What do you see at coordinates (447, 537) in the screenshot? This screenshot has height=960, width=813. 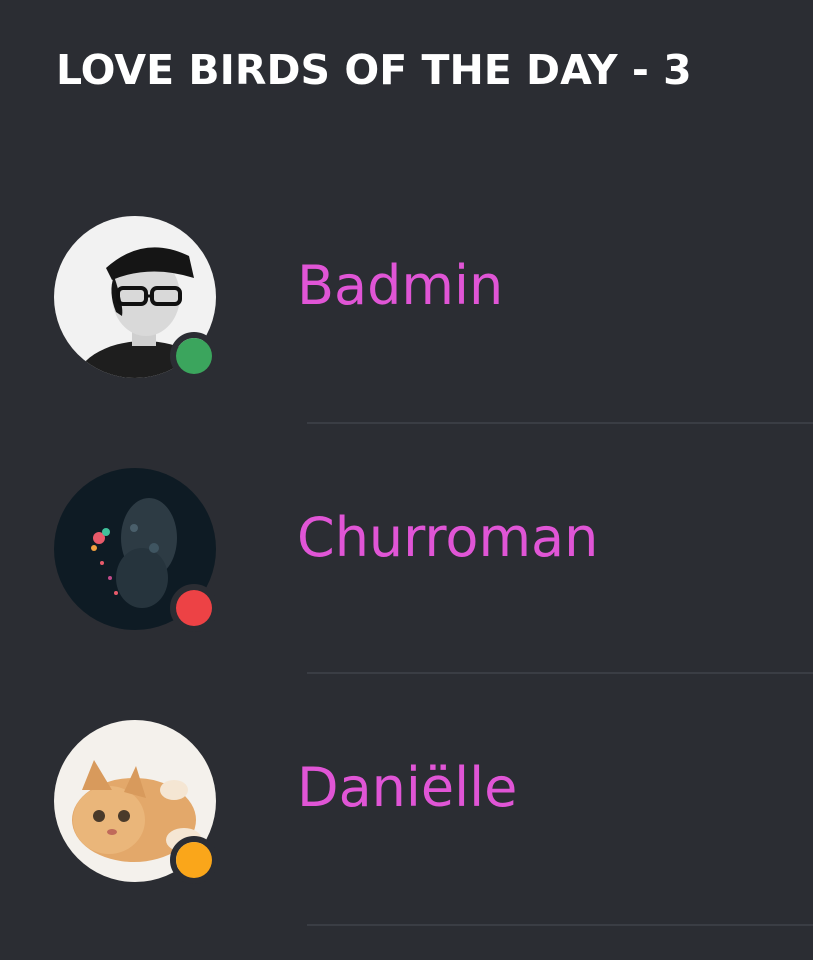 I see `member-name: Churroman` at bounding box center [447, 537].